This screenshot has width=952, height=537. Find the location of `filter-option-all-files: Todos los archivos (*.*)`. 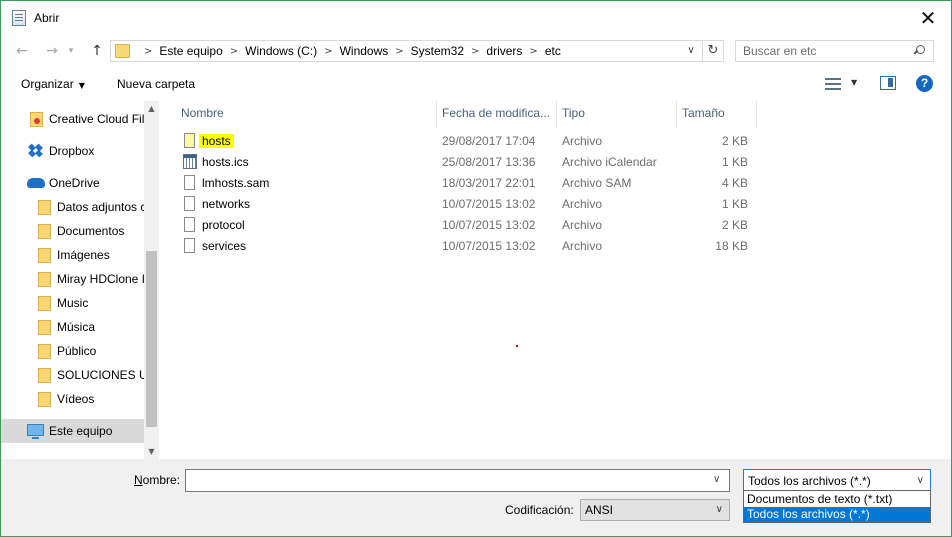

filter-option-all-files: Todos los archivos (*.*) is located at coordinates (837, 514).